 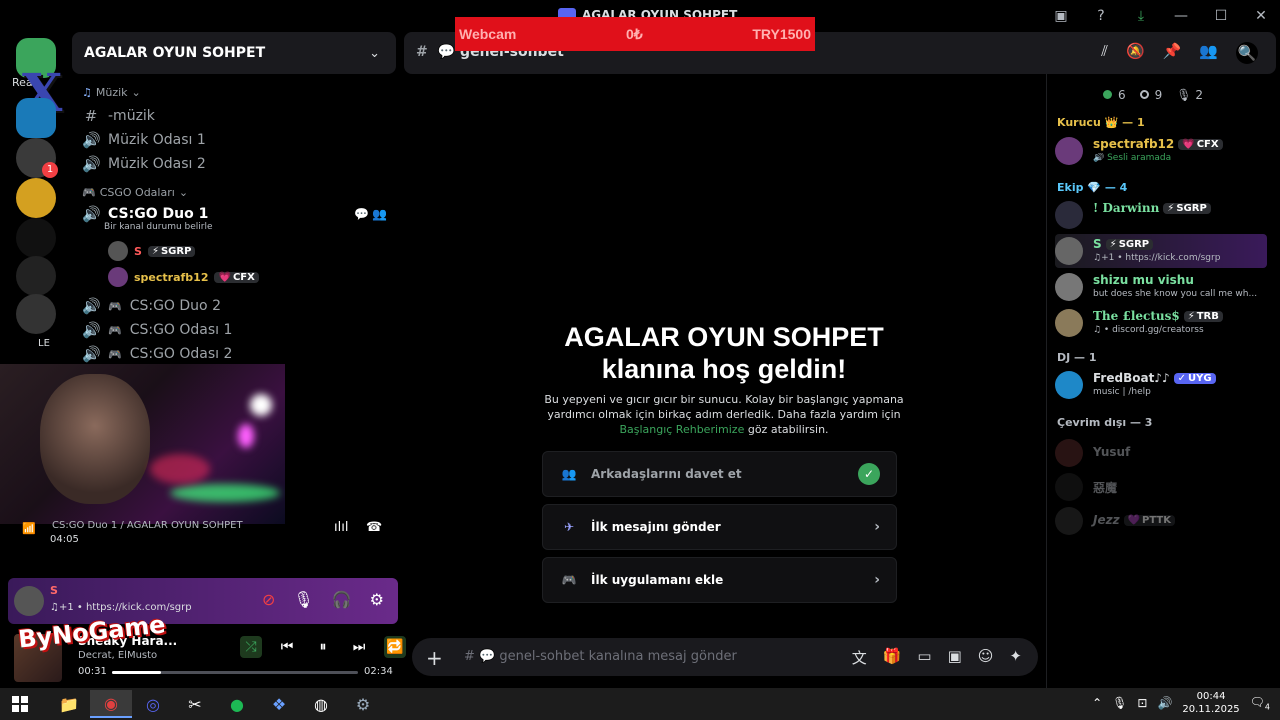 I want to click on category-csgo: 🎮 CSGO Odaları ⌄, so click(x=135, y=192).